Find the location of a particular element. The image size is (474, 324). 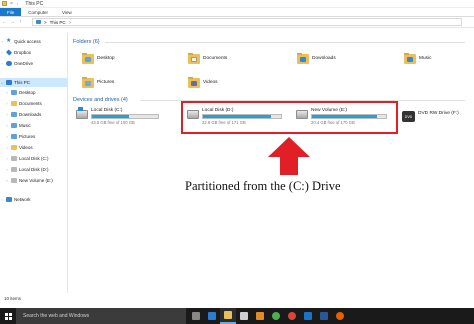

folder-desktop: Desktop is located at coordinates (98, 58).